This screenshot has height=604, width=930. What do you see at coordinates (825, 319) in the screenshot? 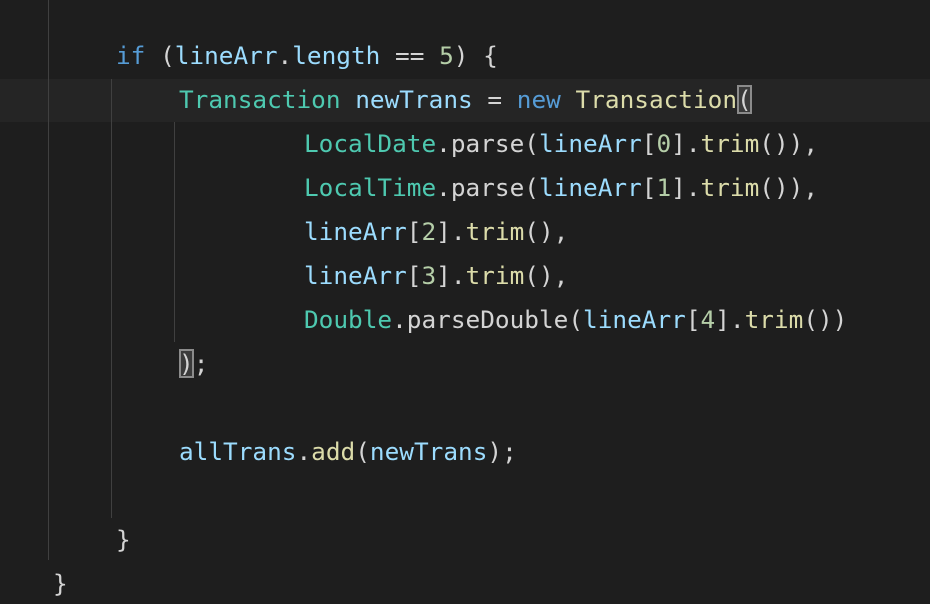
I see `code-token: ())` at bounding box center [825, 319].